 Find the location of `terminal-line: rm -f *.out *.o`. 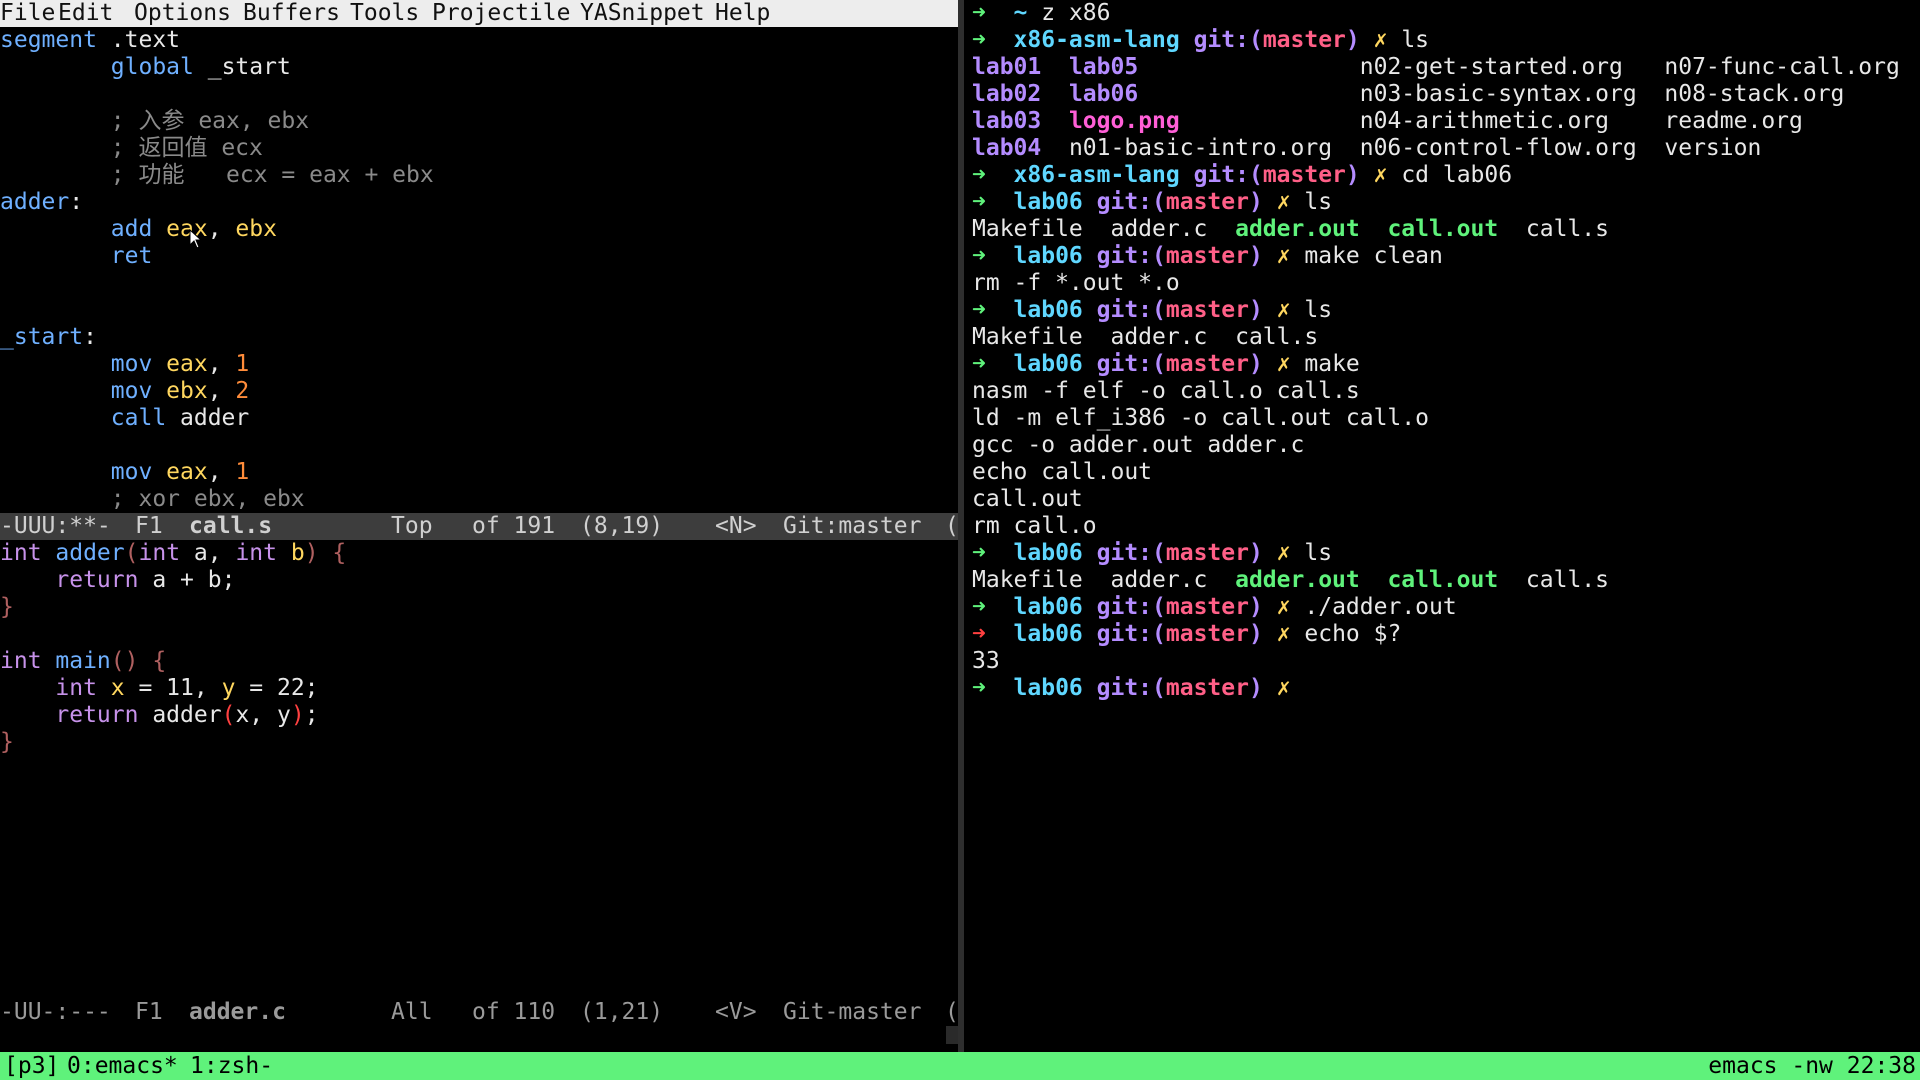

terminal-line: rm -f *.out *.o is located at coordinates (1076, 283).